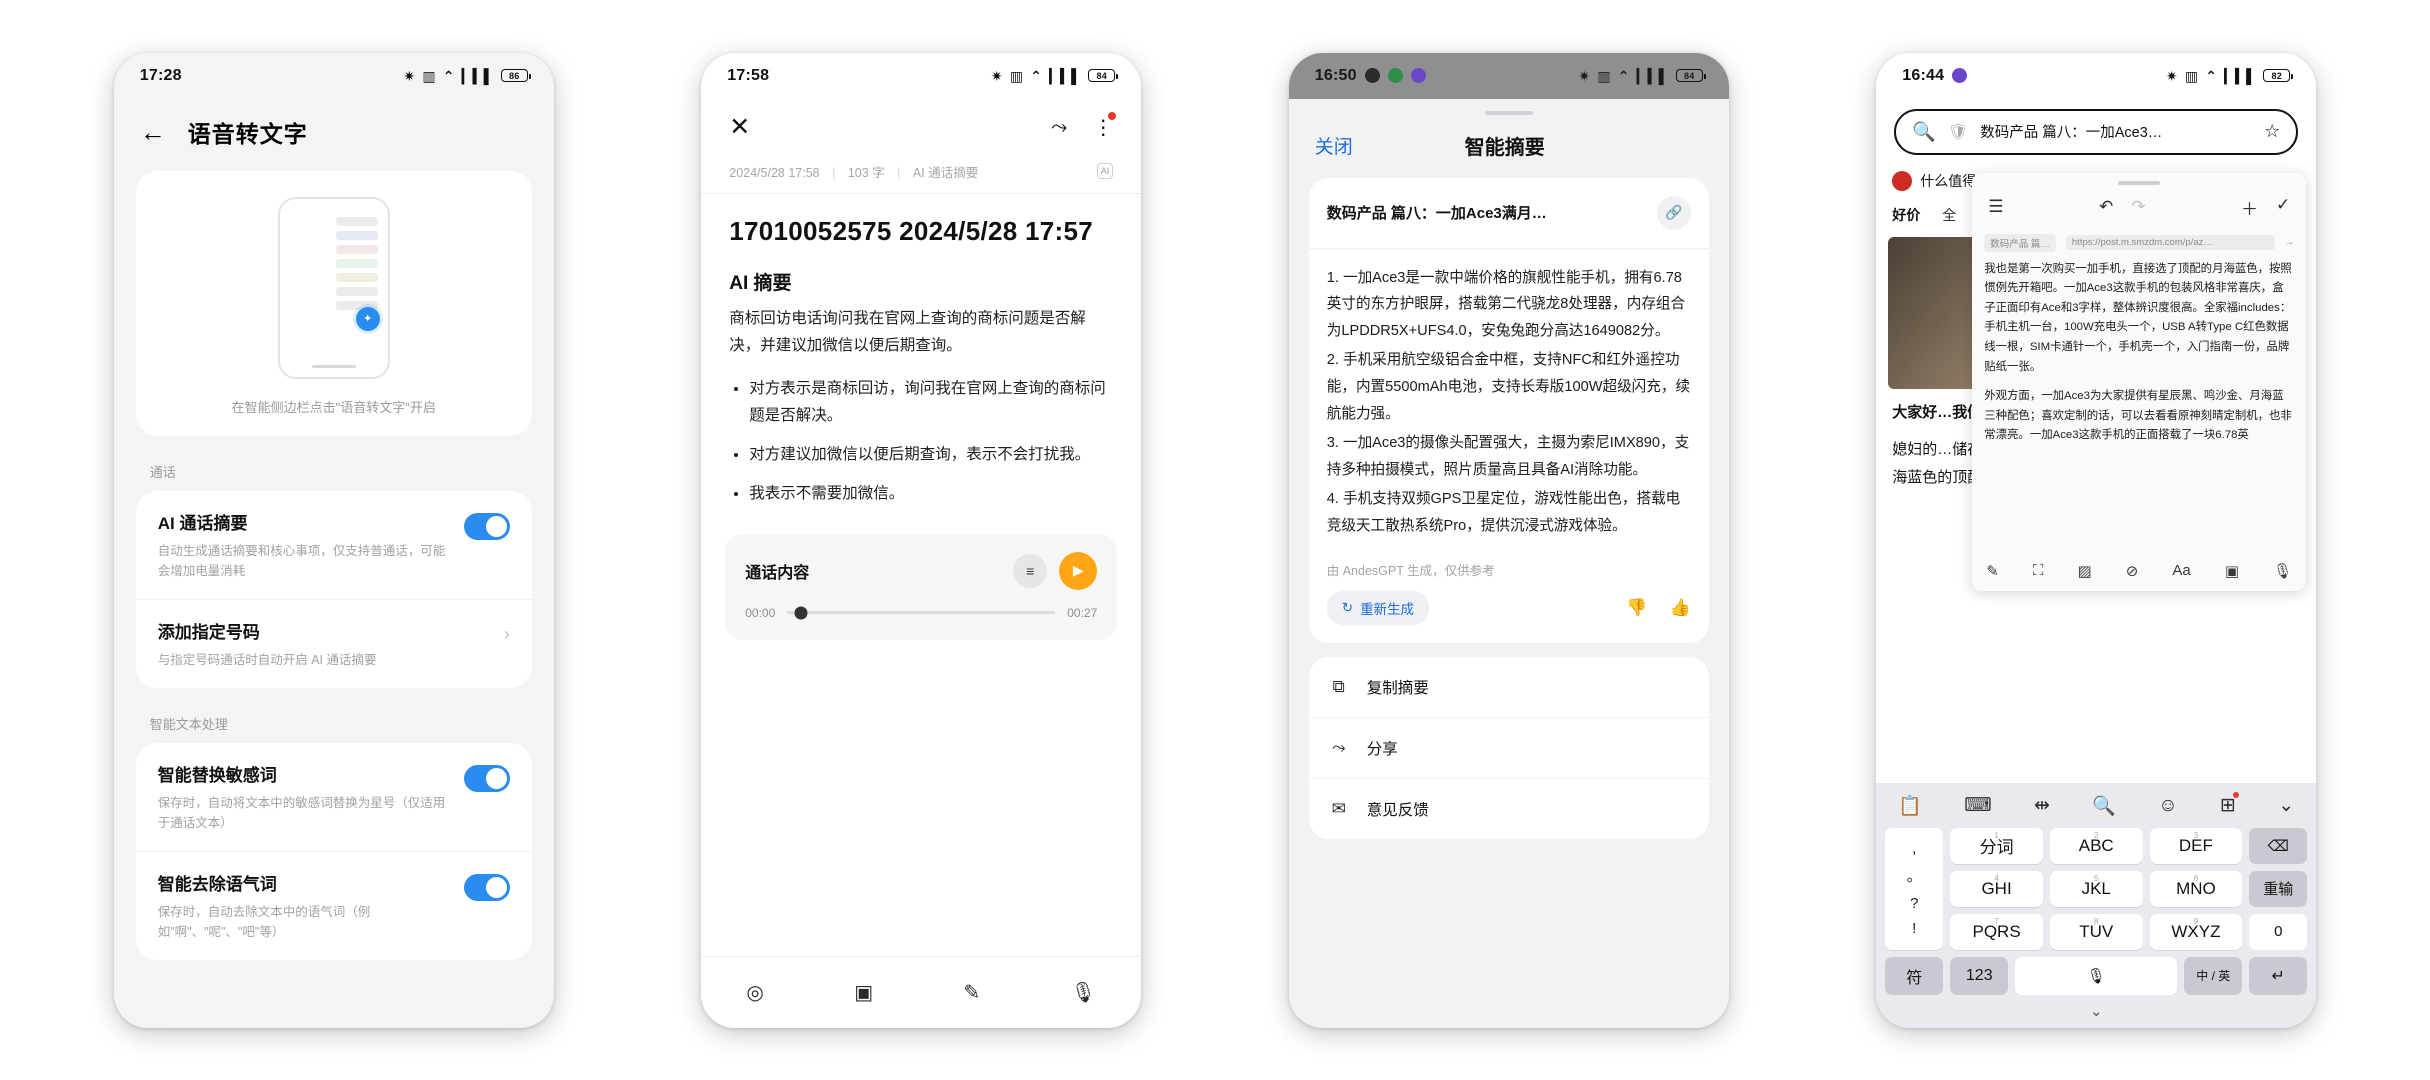 This screenshot has height=1080, width=2430. What do you see at coordinates (1030, 570) in the screenshot?
I see `list-icon: ≡` at bounding box center [1030, 570].